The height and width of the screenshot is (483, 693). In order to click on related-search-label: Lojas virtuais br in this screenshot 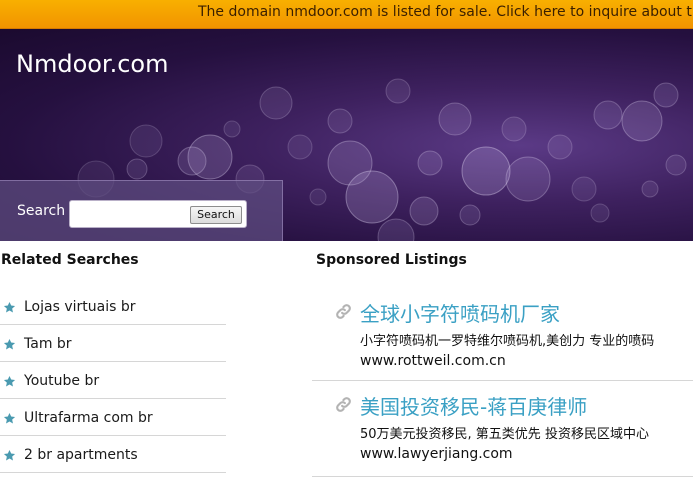, I will do `click(79, 307)`.